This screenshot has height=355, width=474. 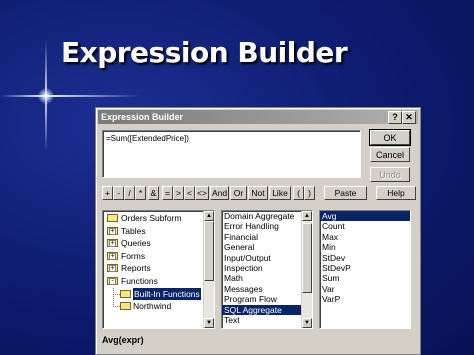 I want to click on list-item: Error Handling, so click(x=267, y=226).